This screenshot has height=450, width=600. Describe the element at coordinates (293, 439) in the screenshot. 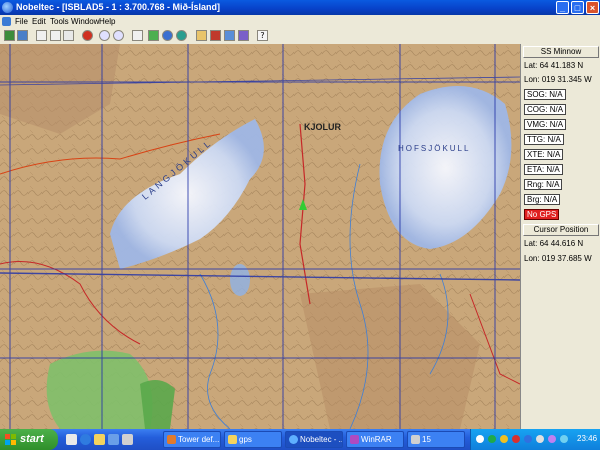

I see `nobeltec-icon` at that location.